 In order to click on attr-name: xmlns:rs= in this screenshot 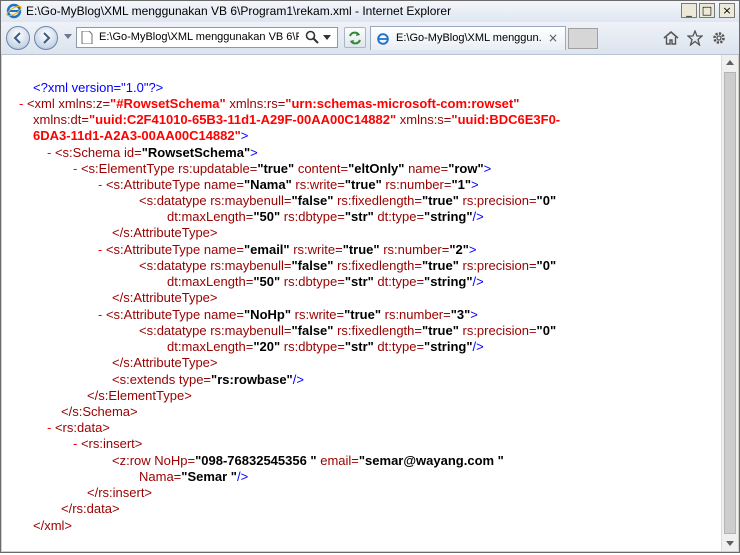, I will do `click(255, 103)`.